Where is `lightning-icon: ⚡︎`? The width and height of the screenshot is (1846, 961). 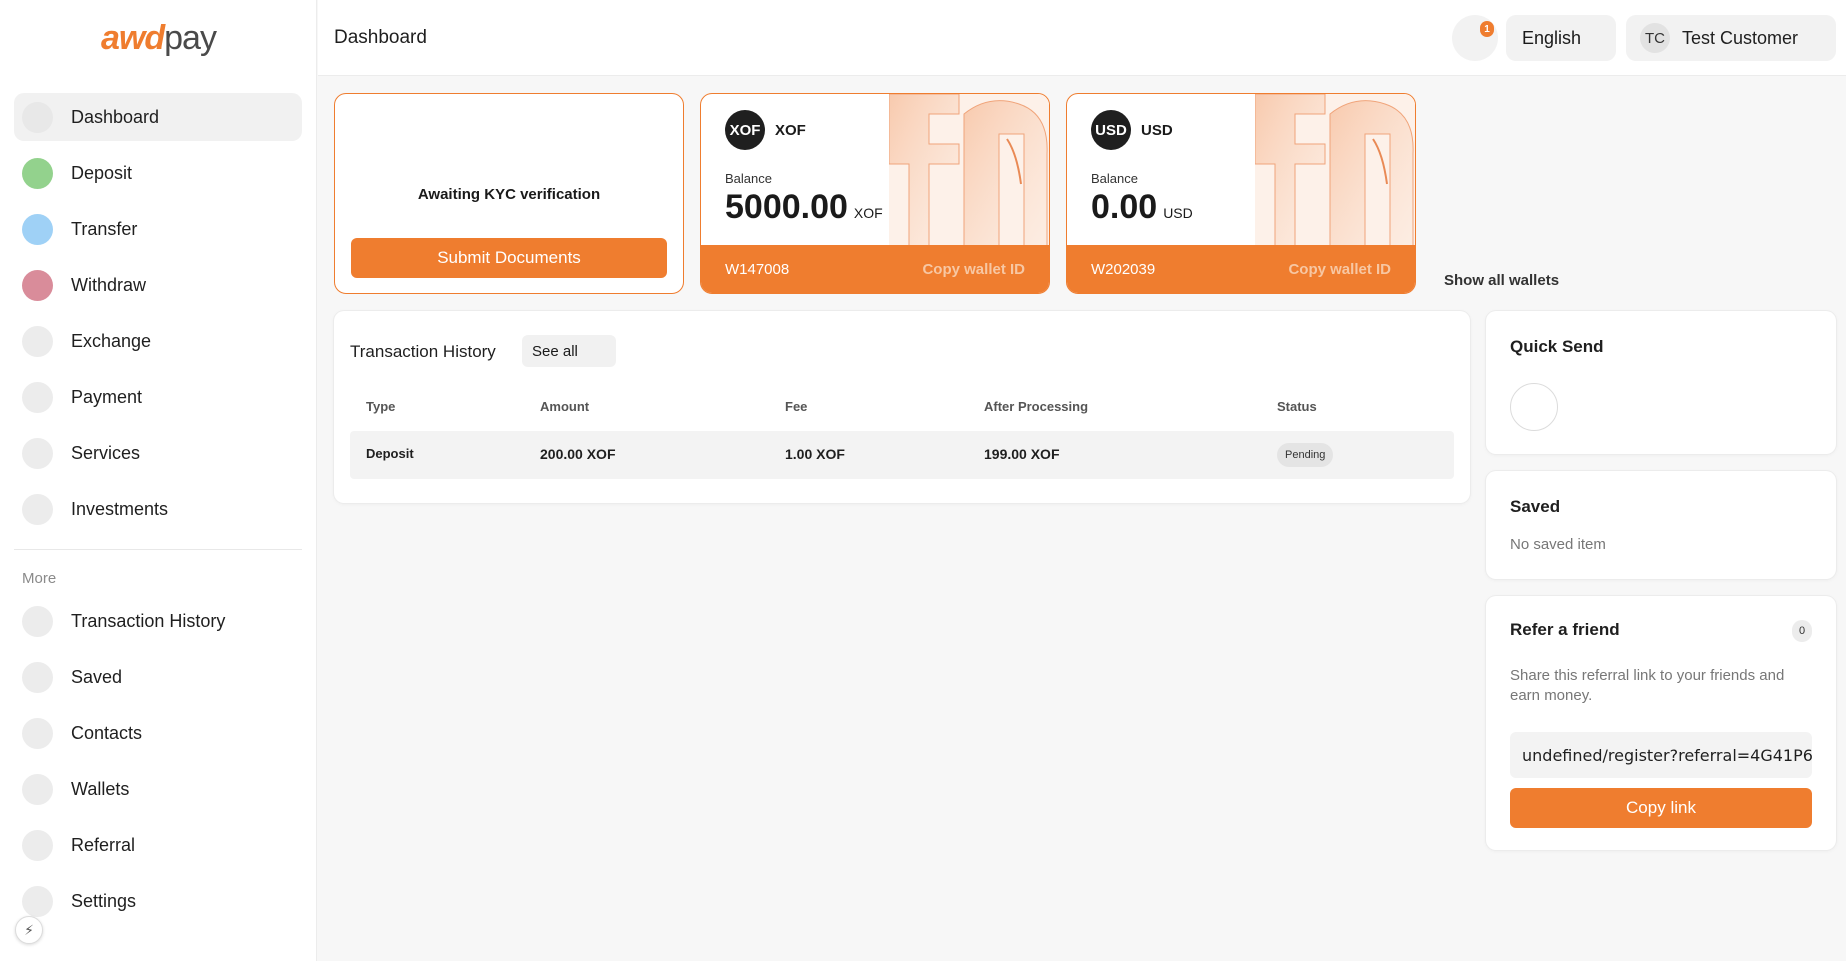 lightning-icon: ⚡︎ is located at coordinates (29, 930).